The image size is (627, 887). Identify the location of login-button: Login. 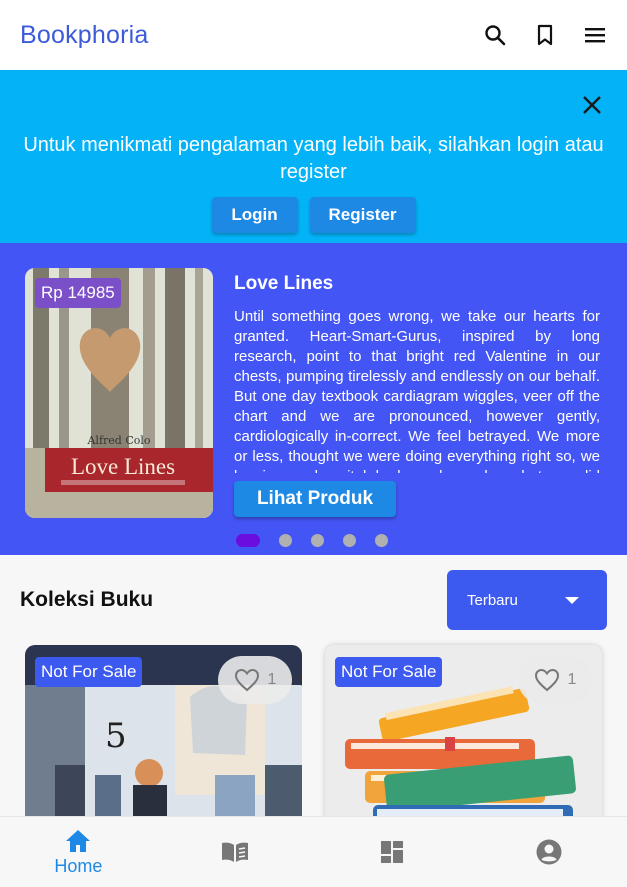
(254, 215).